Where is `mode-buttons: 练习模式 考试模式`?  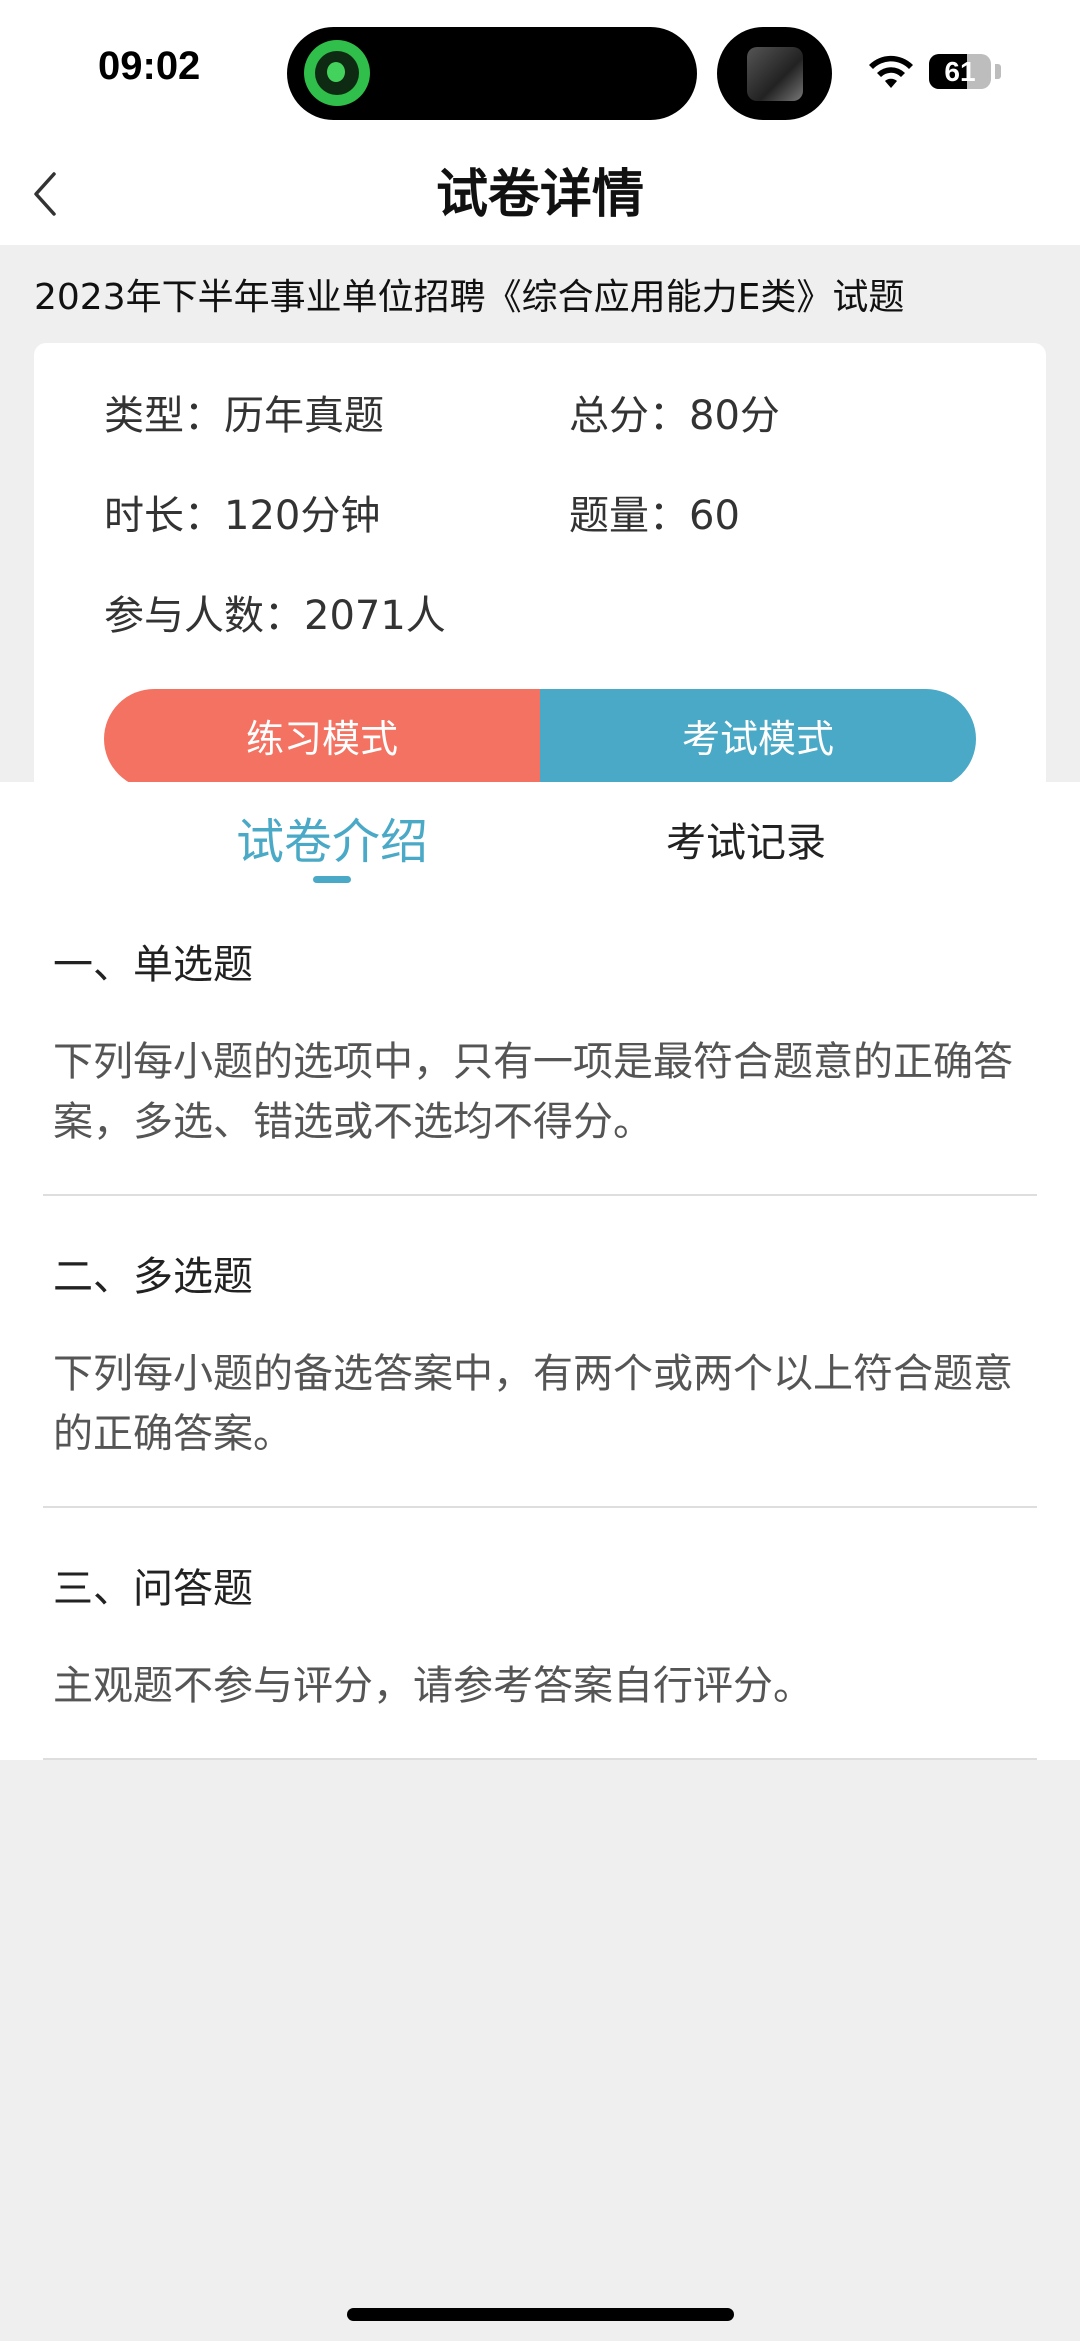
mode-buttons: 练习模式 考试模式 is located at coordinates (540, 739).